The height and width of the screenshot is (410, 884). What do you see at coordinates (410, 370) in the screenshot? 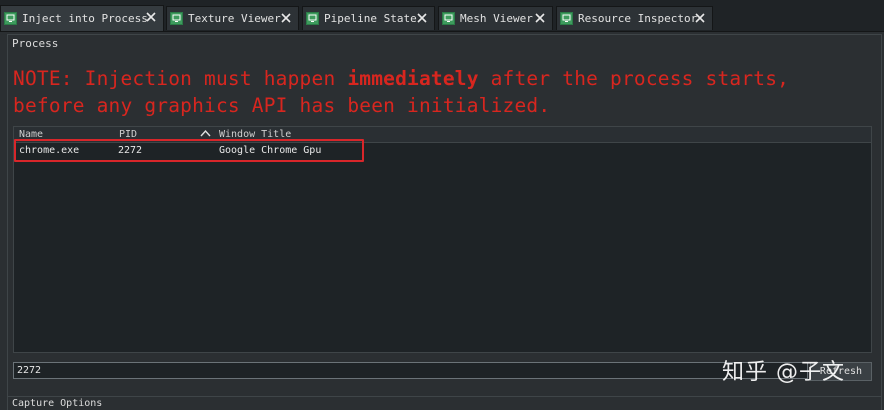
I see `pid-input` at bounding box center [410, 370].